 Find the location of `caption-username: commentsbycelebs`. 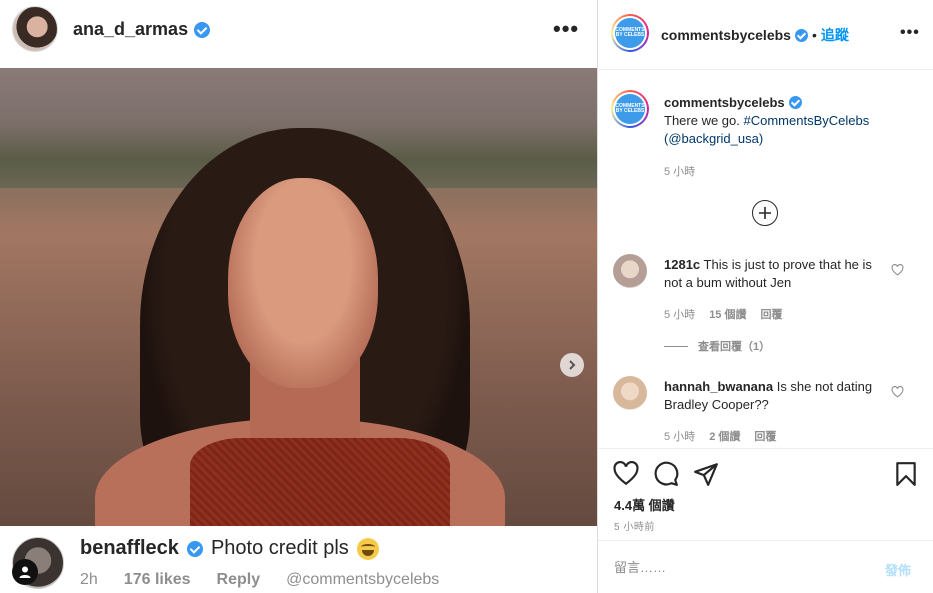

caption-username: commentsbycelebs is located at coordinates (724, 102).